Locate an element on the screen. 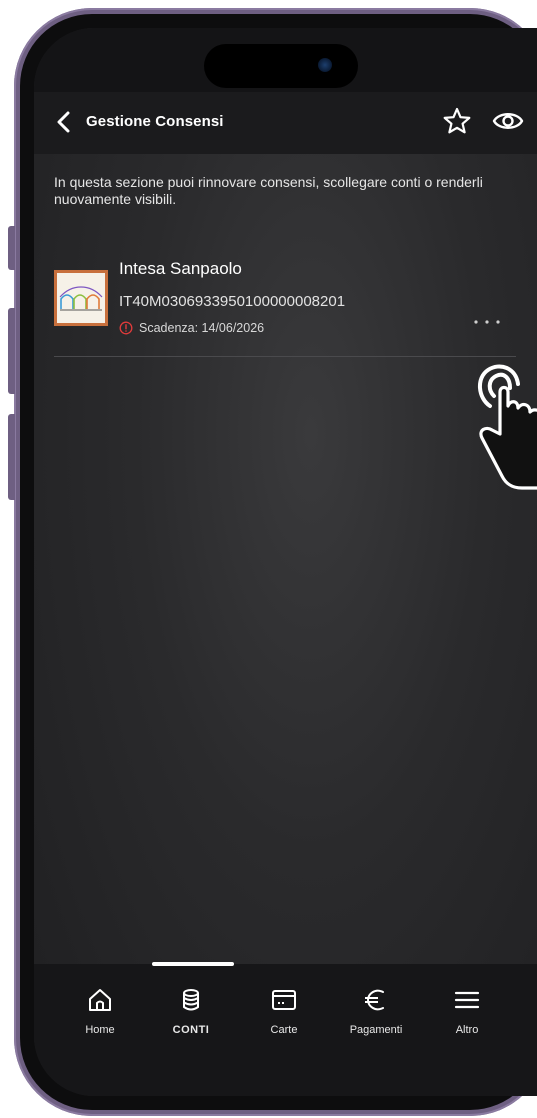 The image size is (537, 1118). chevron-left-icon is located at coordinates (64, 122).